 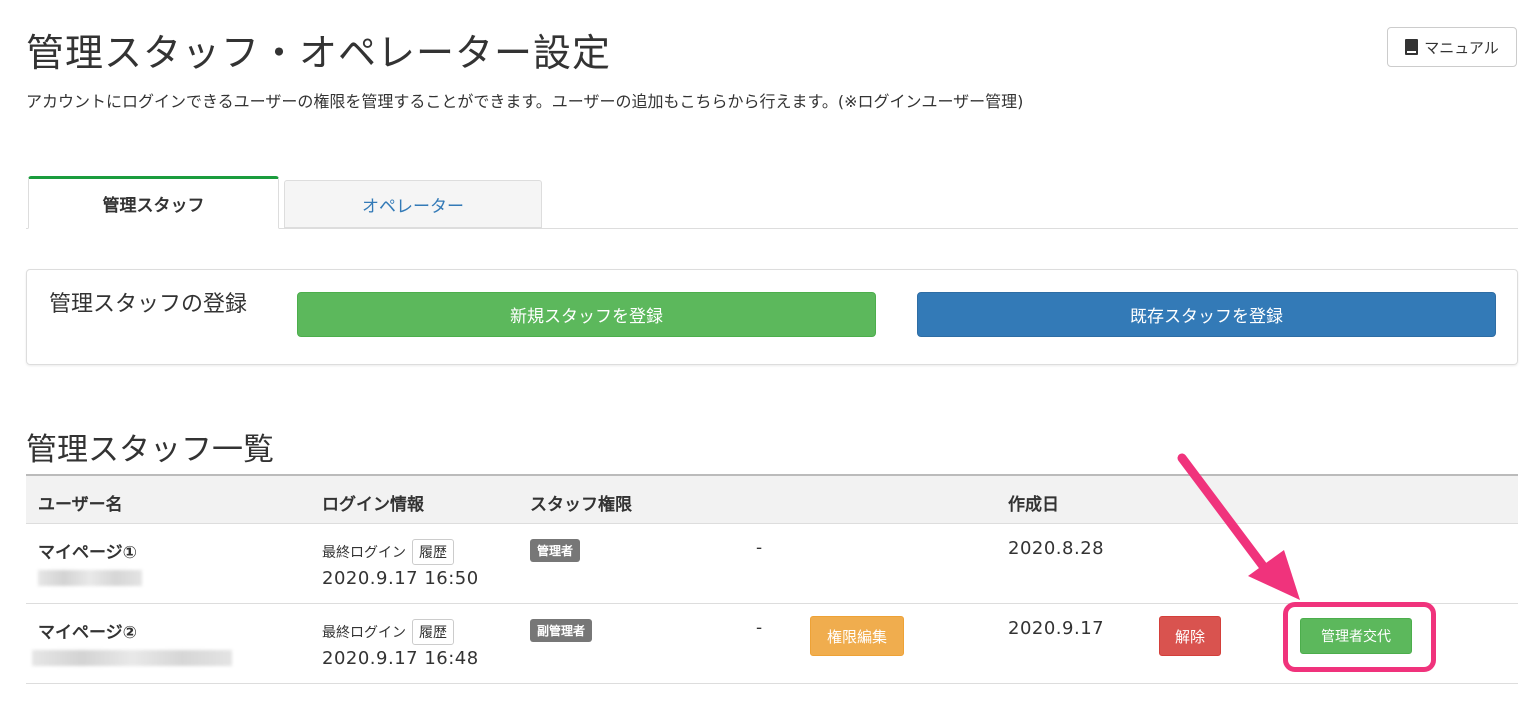 What do you see at coordinates (772, 202) in the screenshot?
I see `tab-bar: 管理スタッフ オペレーター` at bounding box center [772, 202].